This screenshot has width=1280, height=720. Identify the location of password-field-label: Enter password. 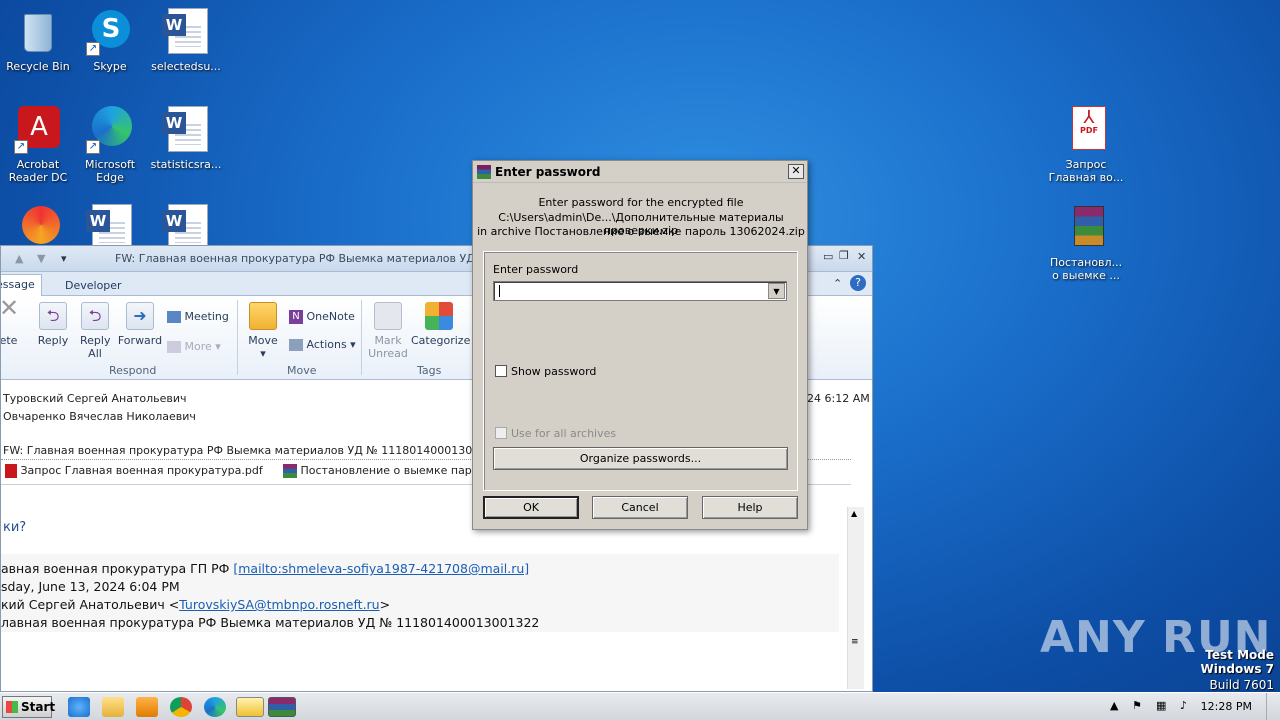
(536, 269).